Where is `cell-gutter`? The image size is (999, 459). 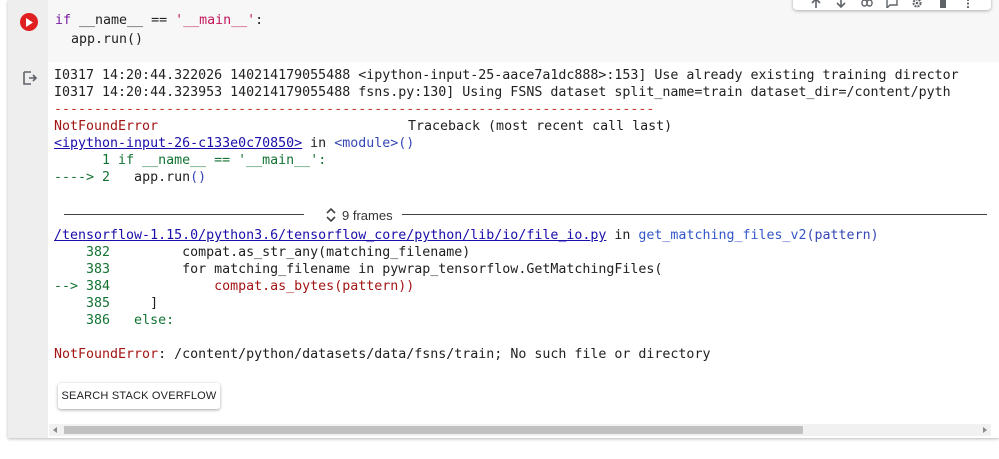
cell-gutter is located at coordinates (28, 219).